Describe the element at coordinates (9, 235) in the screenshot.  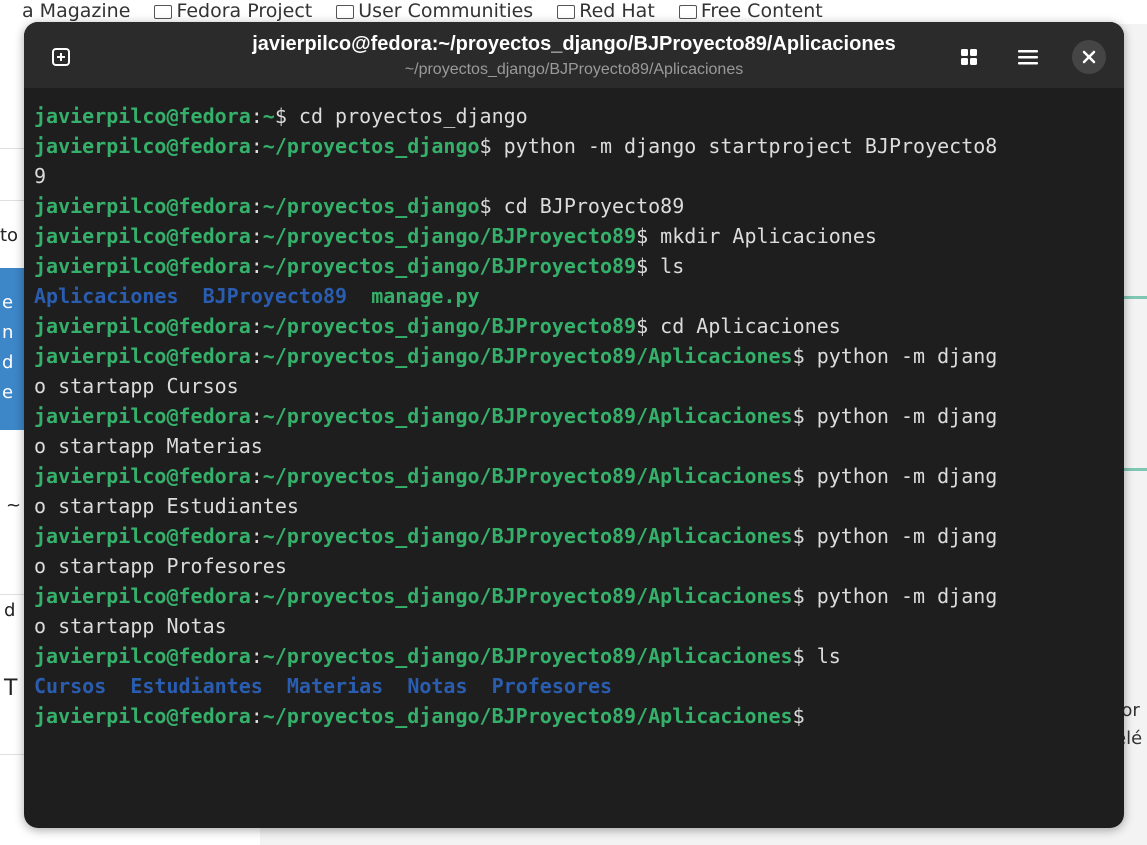
I see `background-text: to` at that location.